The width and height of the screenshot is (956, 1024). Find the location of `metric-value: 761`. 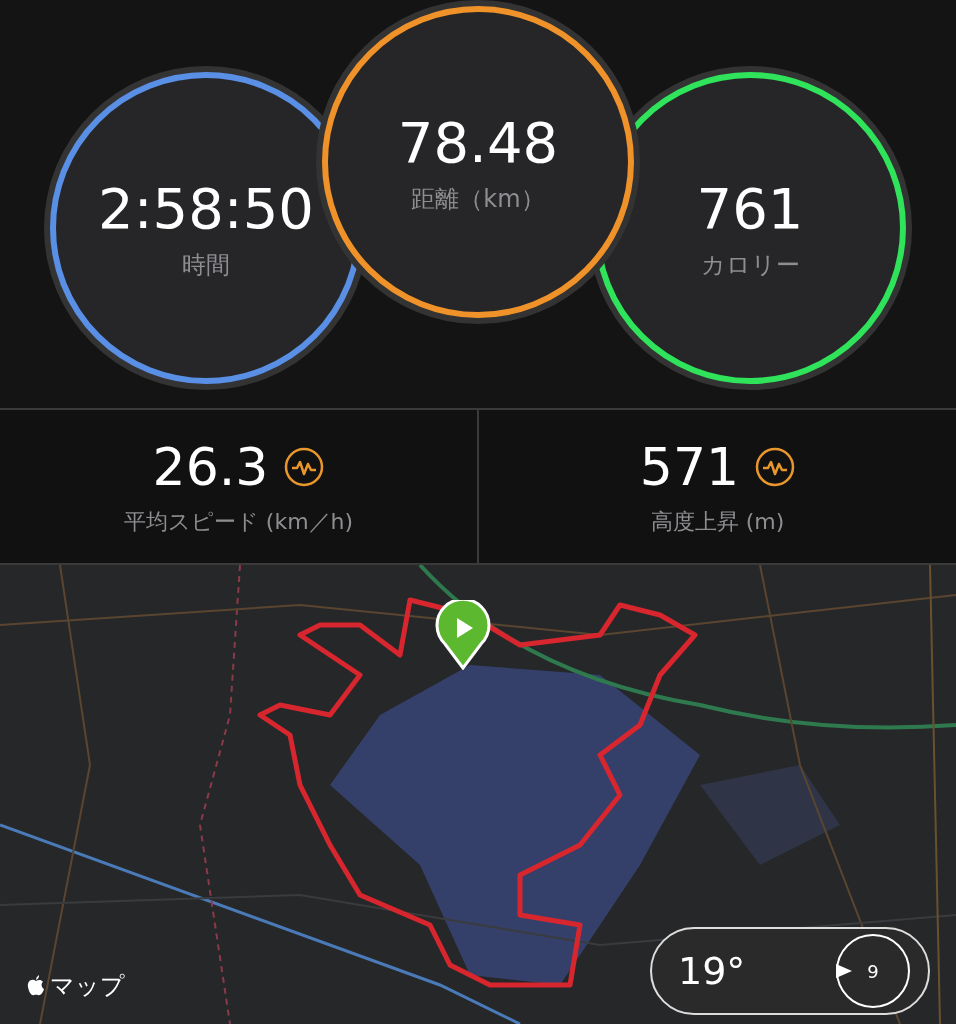

metric-value: 761 is located at coordinates (750, 208).